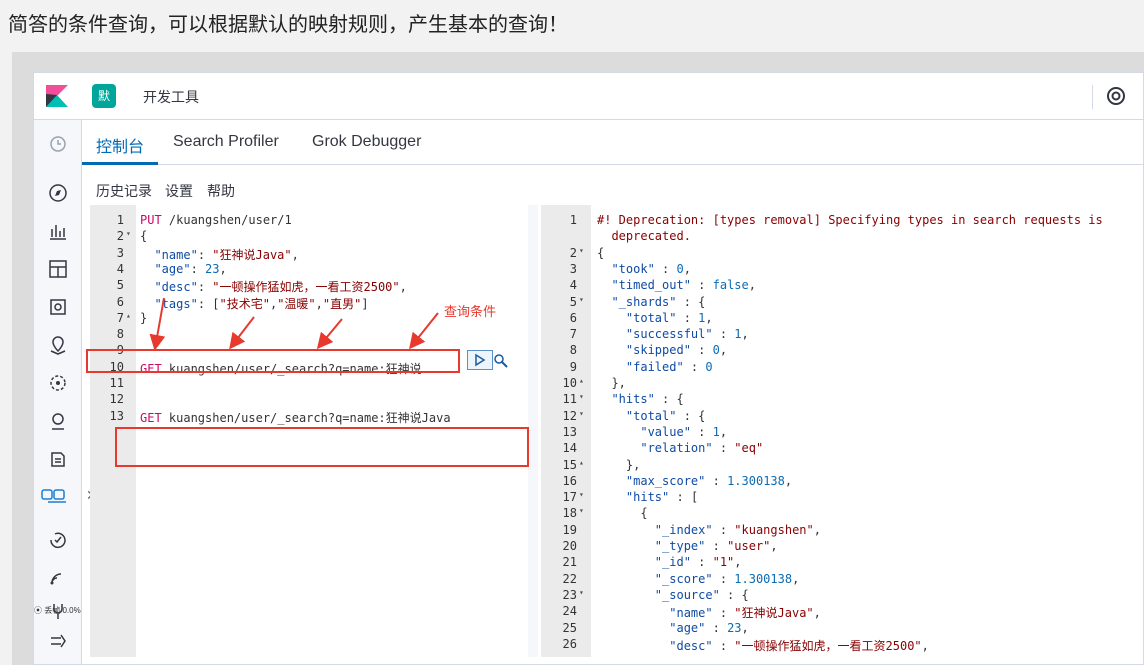 Image resolution: width=1144 pixels, height=665 pixels. I want to click on top-bar: 默 开发工具, so click(588, 96).